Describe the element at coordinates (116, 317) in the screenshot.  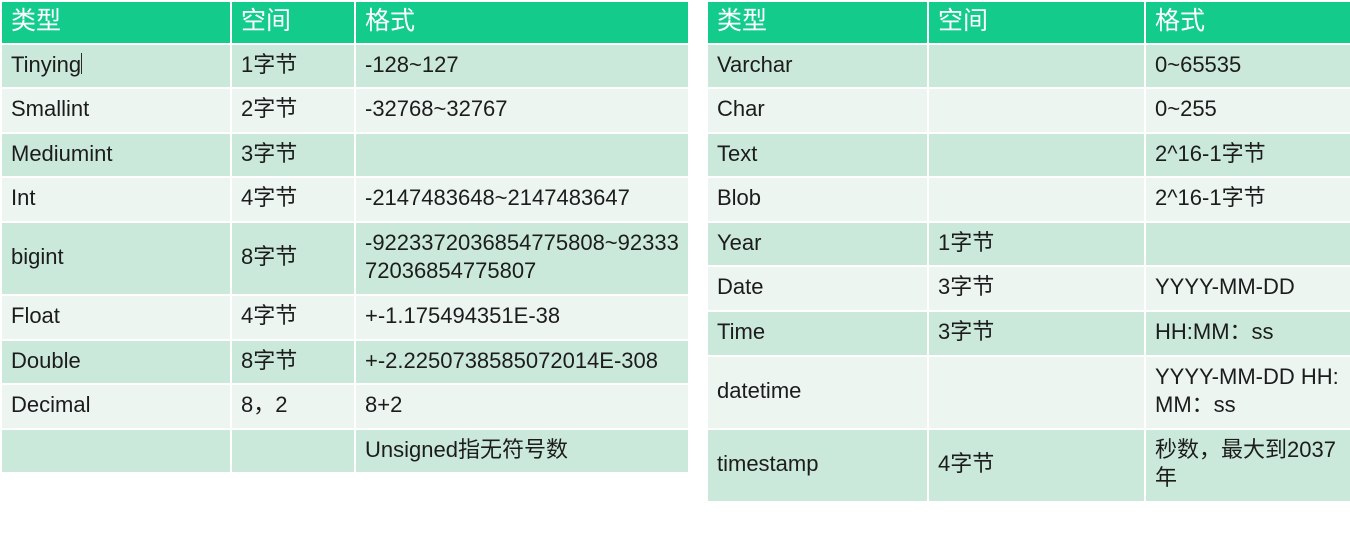
I see `cell-type: Float` at that location.